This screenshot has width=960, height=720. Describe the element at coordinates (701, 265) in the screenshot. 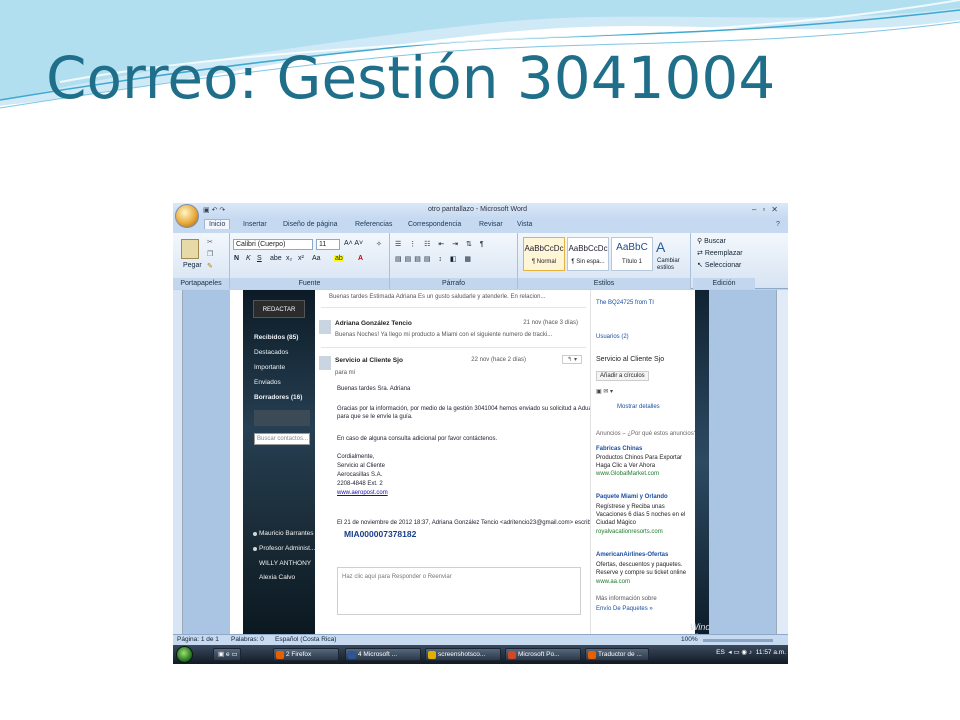

I see `select-icon: ↖` at that location.